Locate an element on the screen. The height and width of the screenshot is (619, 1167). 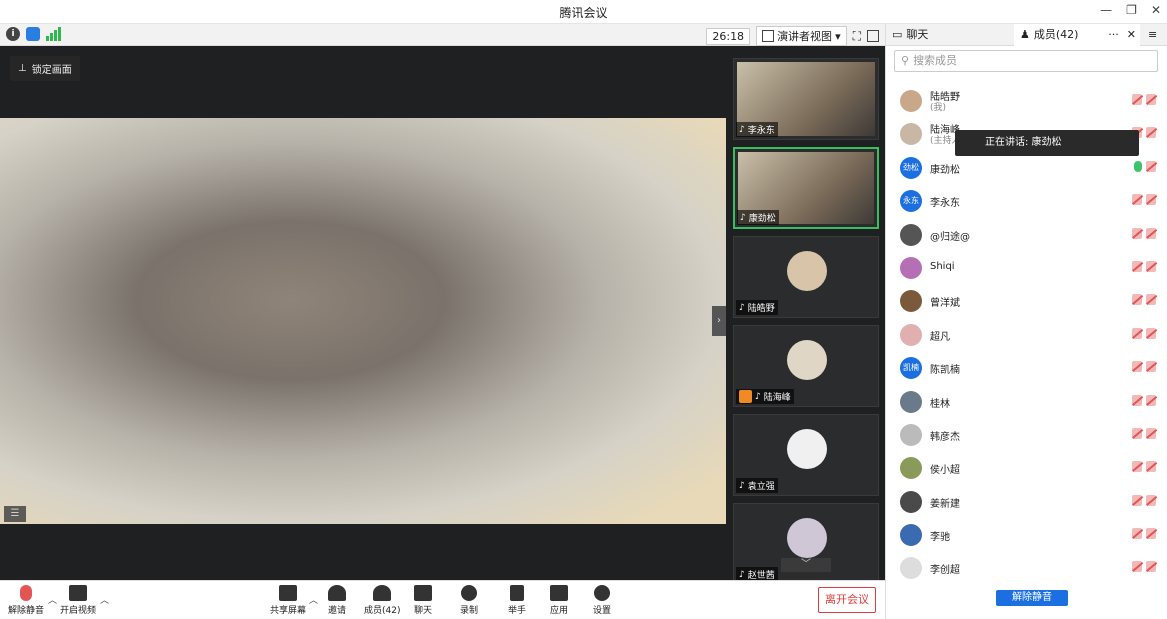
list-icon: ☰ is located at coordinates (15, 514).